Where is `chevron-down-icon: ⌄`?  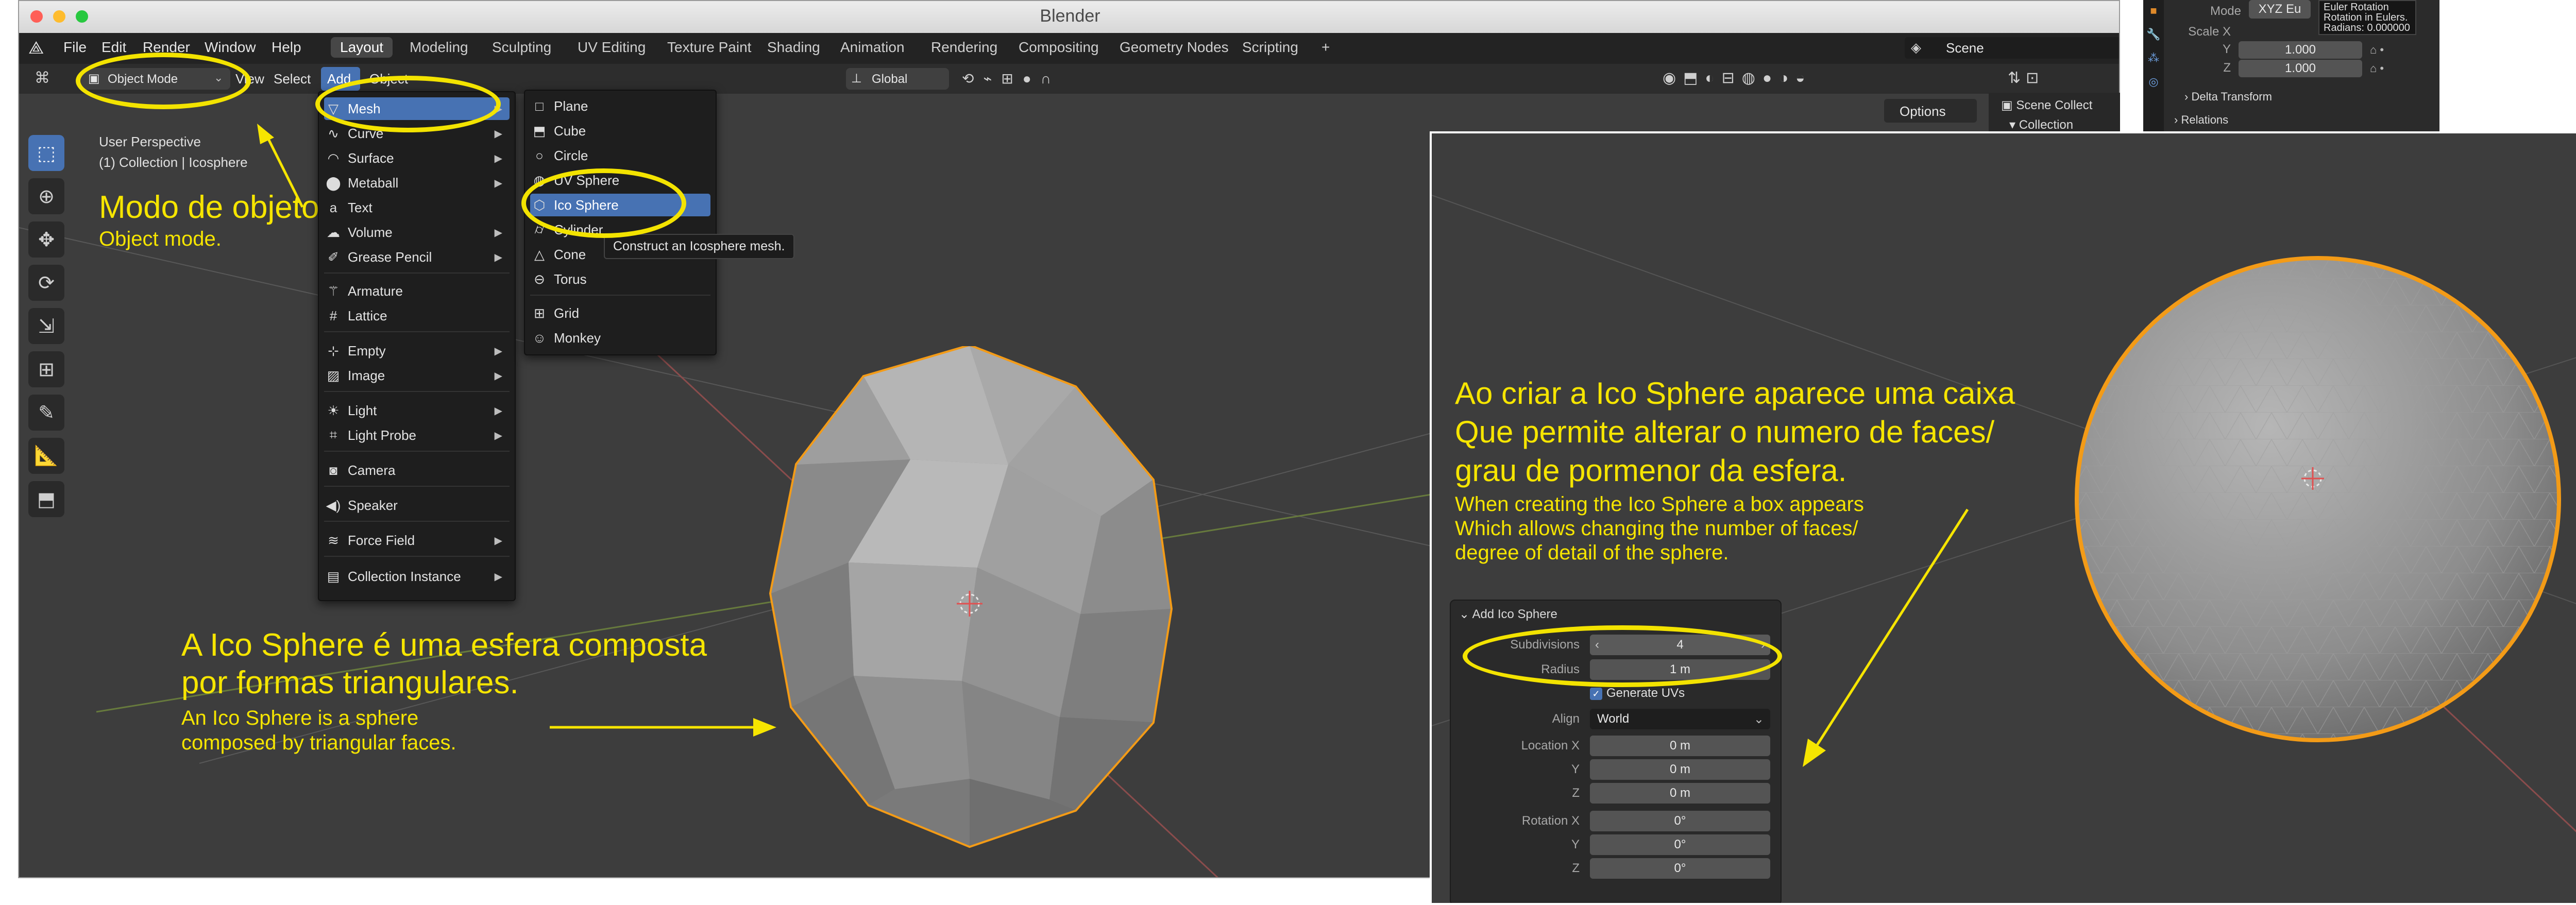 chevron-down-icon: ⌄ is located at coordinates (1465, 614).